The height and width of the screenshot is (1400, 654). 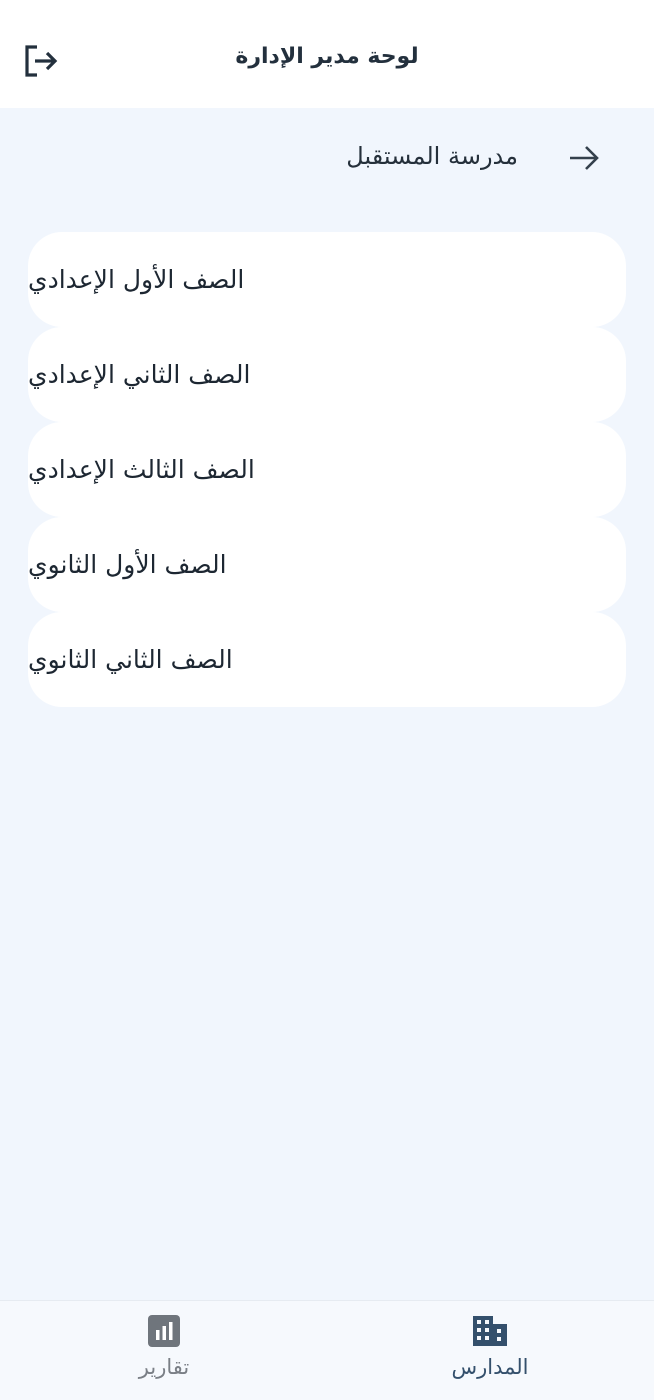 What do you see at coordinates (490, 1331) in the screenshot?
I see `building-icon` at bounding box center [490, 1331].